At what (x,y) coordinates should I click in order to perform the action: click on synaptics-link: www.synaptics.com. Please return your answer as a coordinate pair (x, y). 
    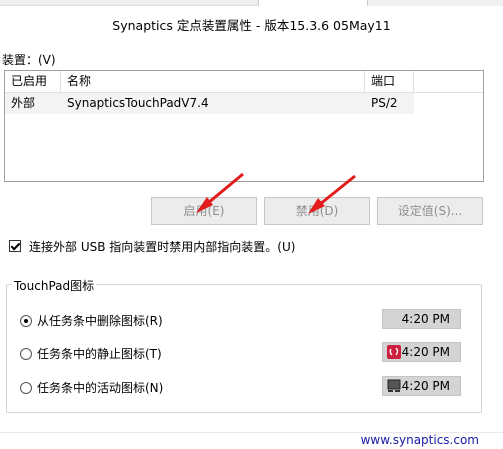
    Looking at the image, I should click on (420, 440).